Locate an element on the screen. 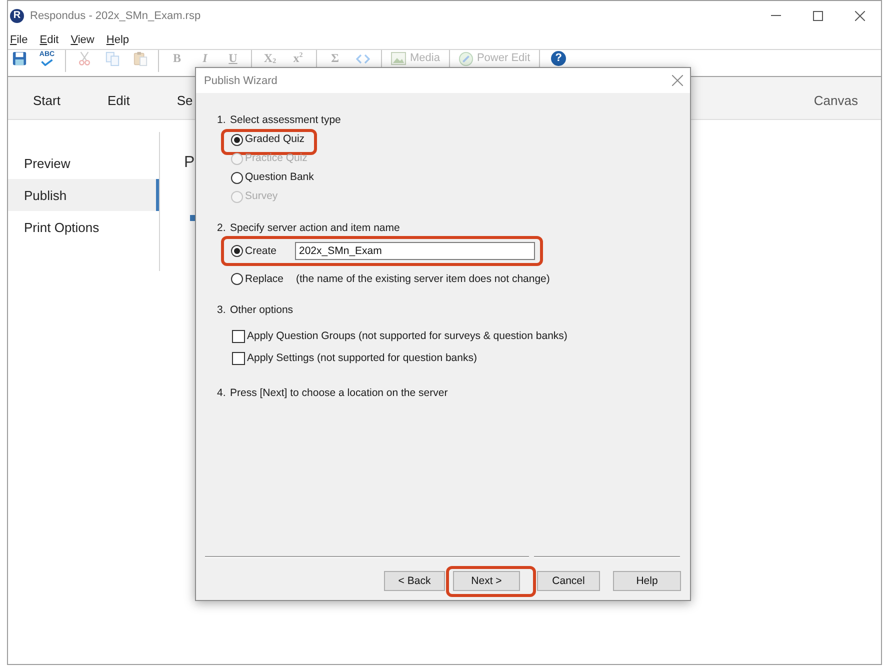 The height and width of the screenshot is (667, 886). sidebar-item: Print Options is located at coordinates (83, 227).